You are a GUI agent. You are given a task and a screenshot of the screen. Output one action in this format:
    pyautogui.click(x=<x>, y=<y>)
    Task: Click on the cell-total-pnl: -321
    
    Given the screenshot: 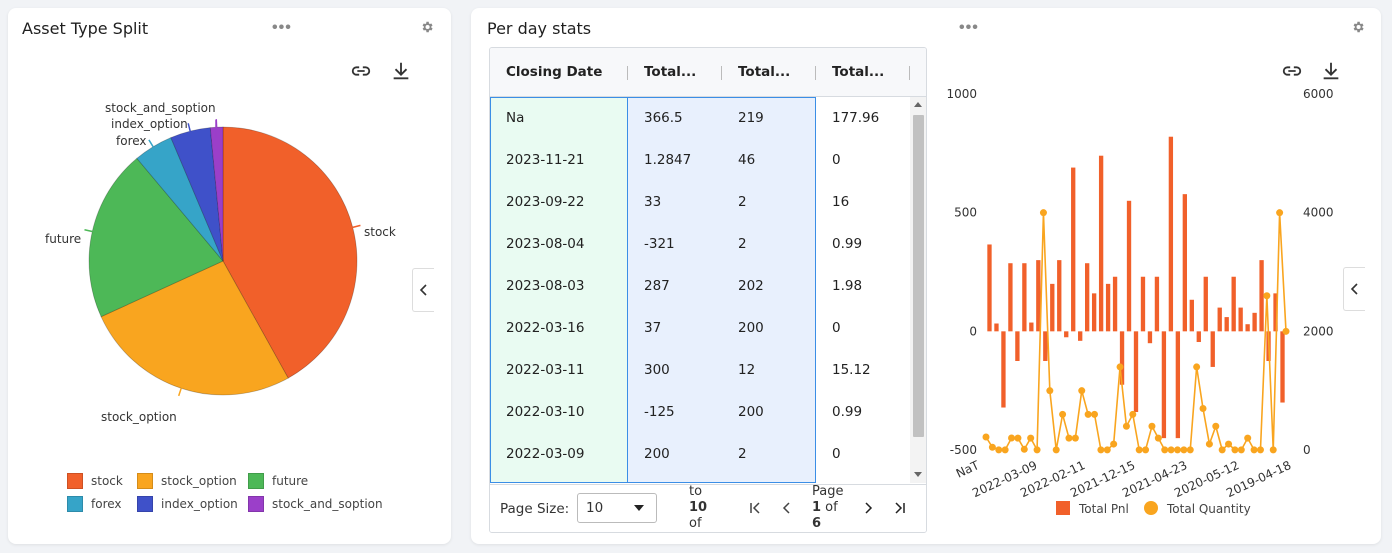 What is the action you would take?
    pyautogui.click(x=675, y=244)
    